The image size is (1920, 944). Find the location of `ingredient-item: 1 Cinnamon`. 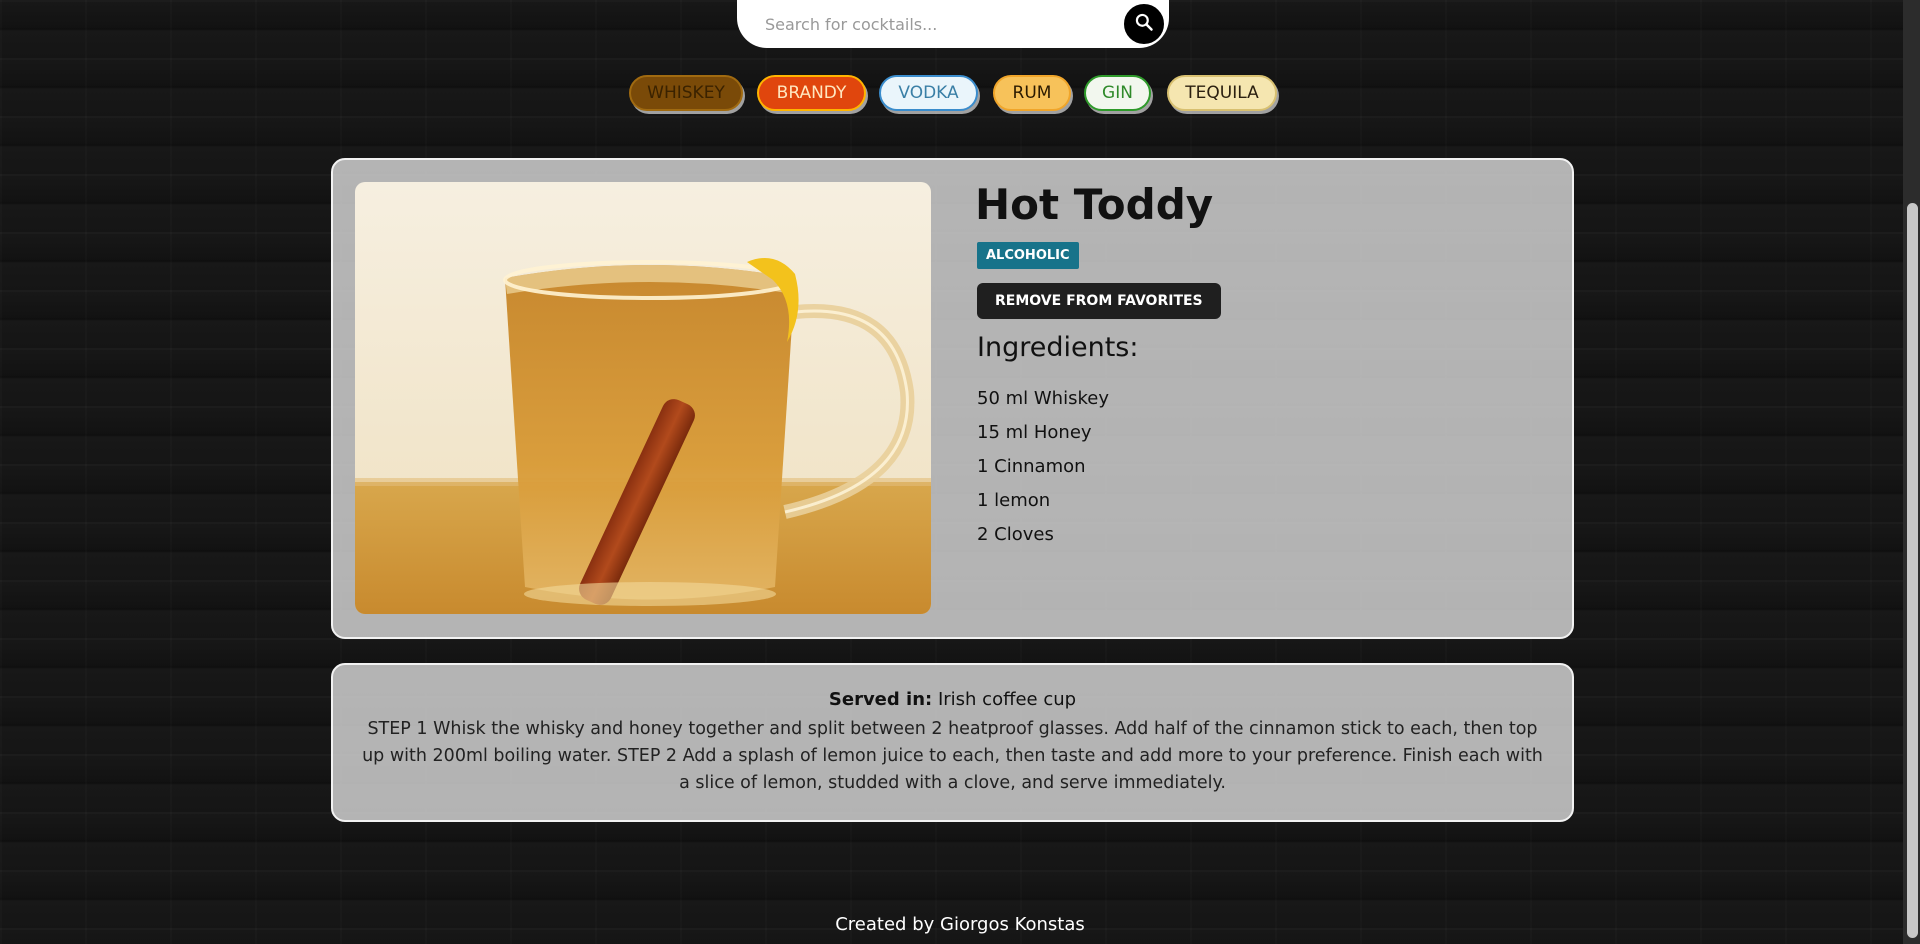

ingredient-item: 1 Cinnamon is located at coordinates (1031, 466).